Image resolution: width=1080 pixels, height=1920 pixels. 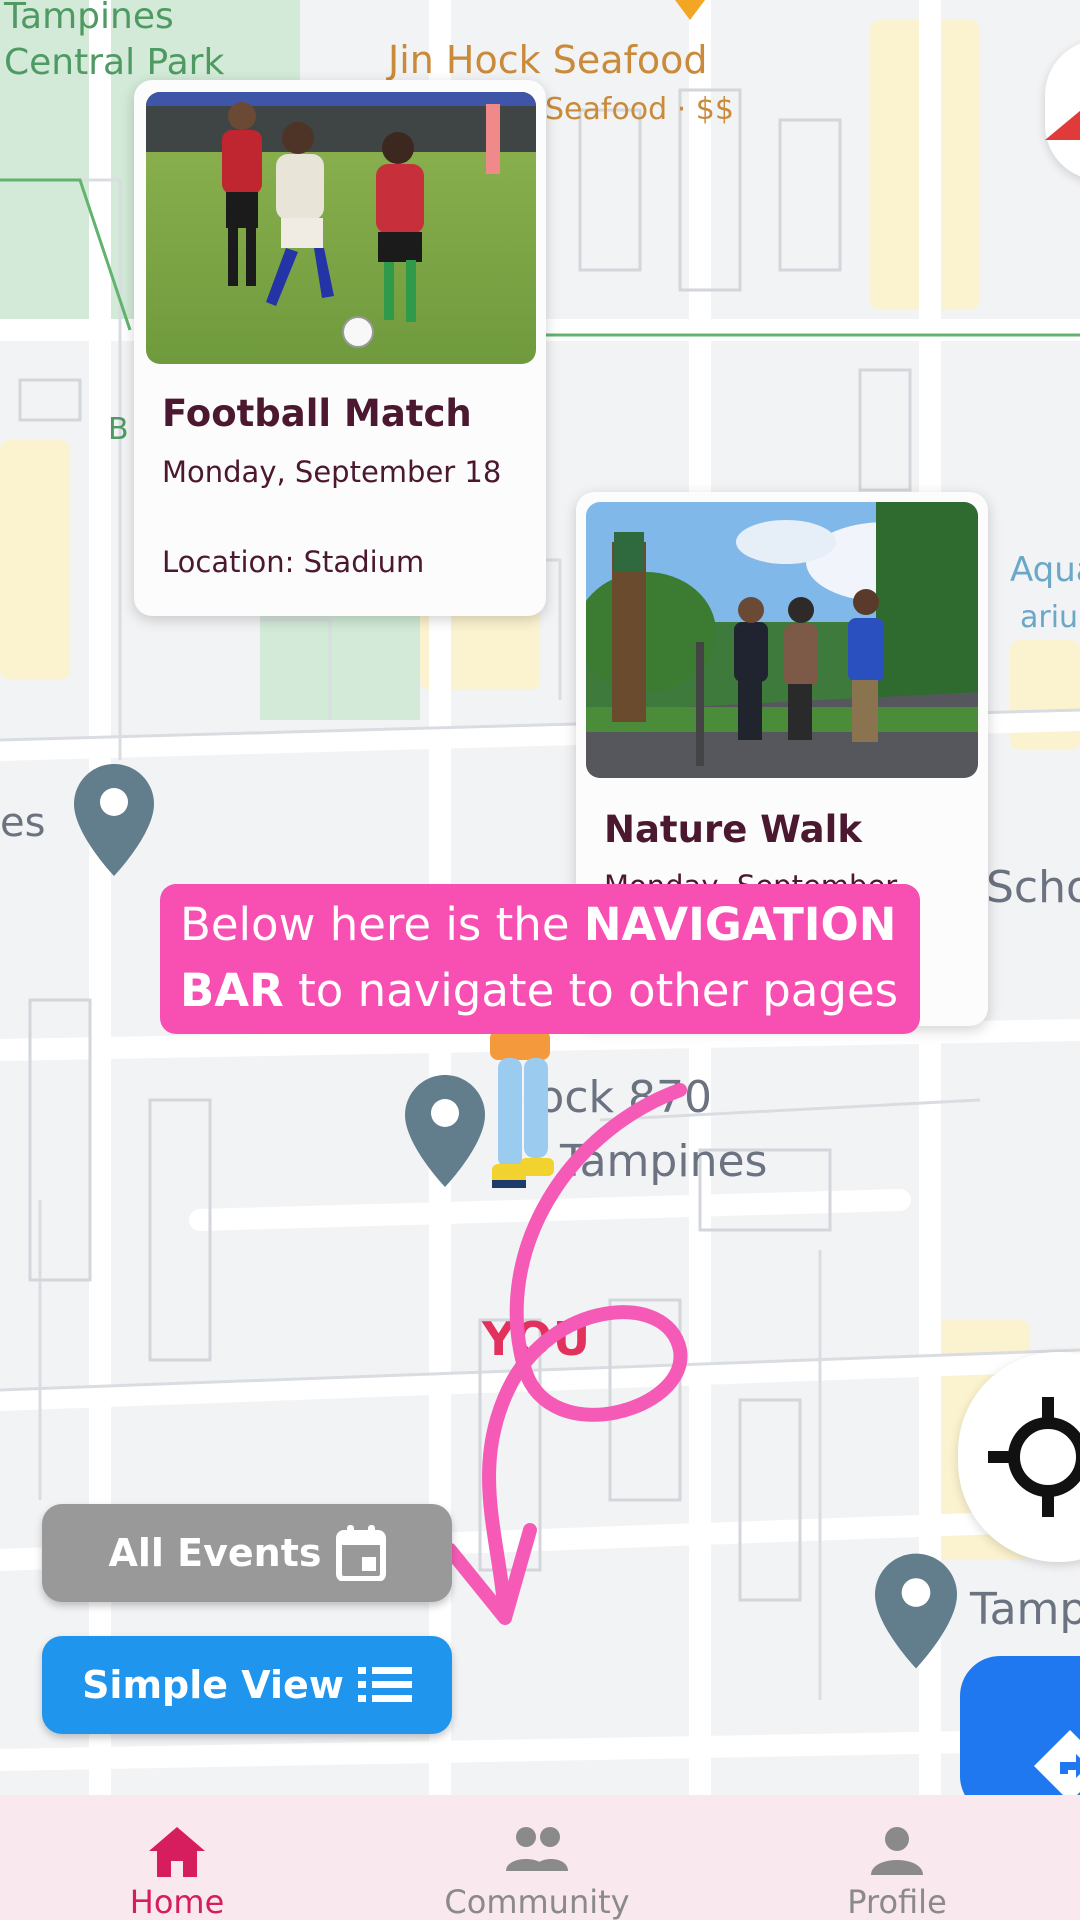 I want to click on map-label-restaurant: Jin Hock Seafood, so click(x=548, y=60).